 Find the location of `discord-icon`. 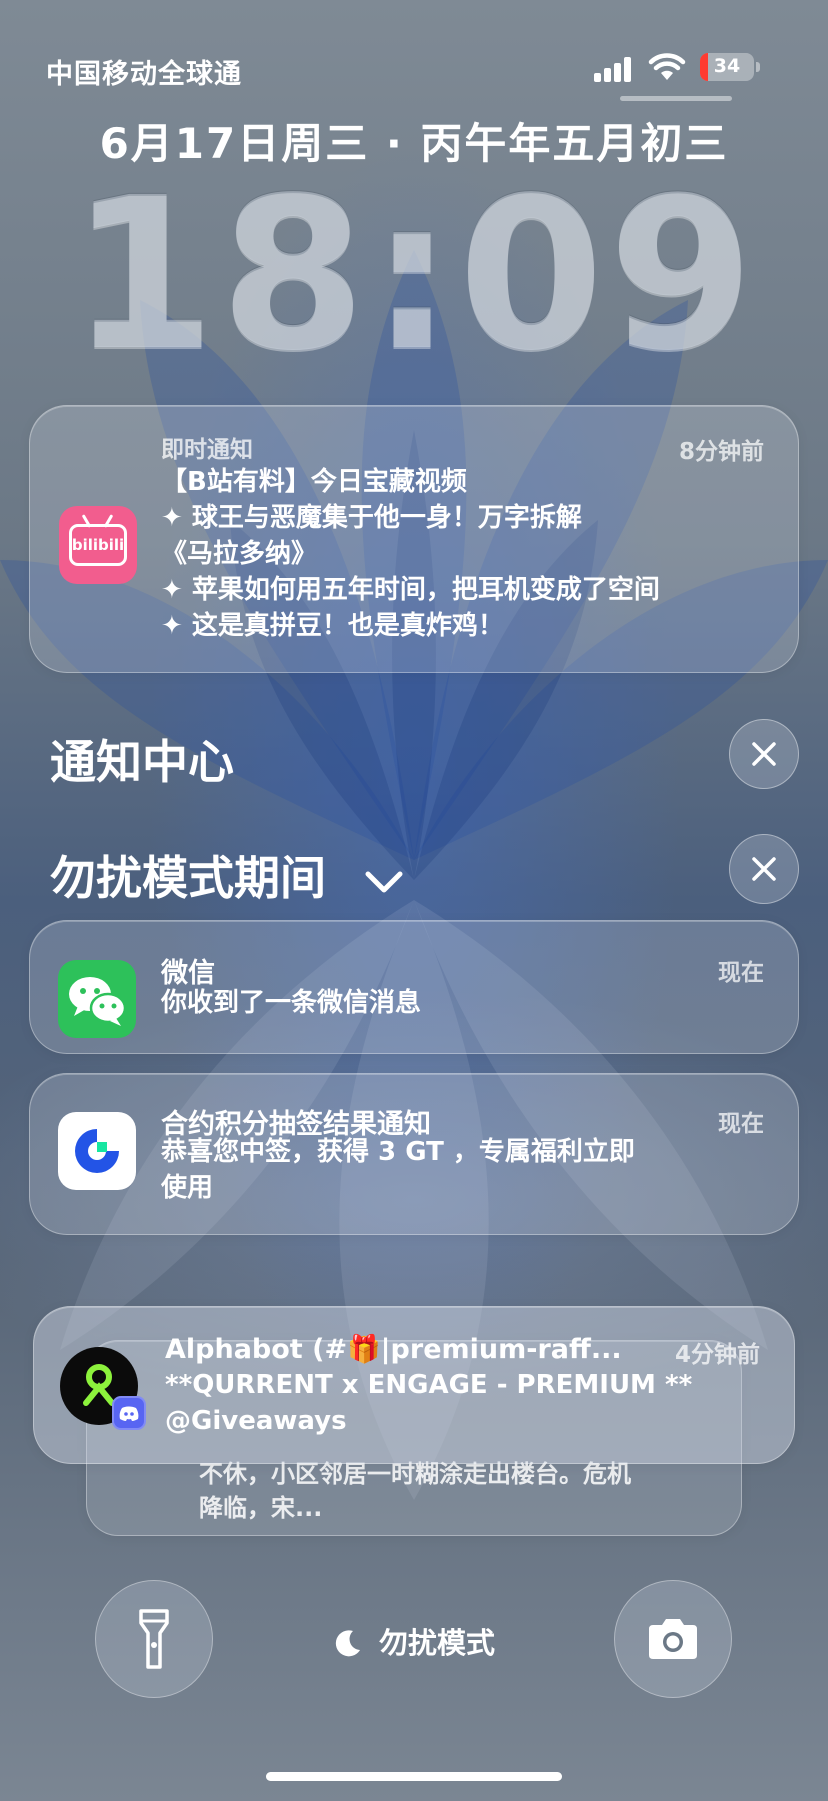

discord-icon is located at coordinates (129, 1413).